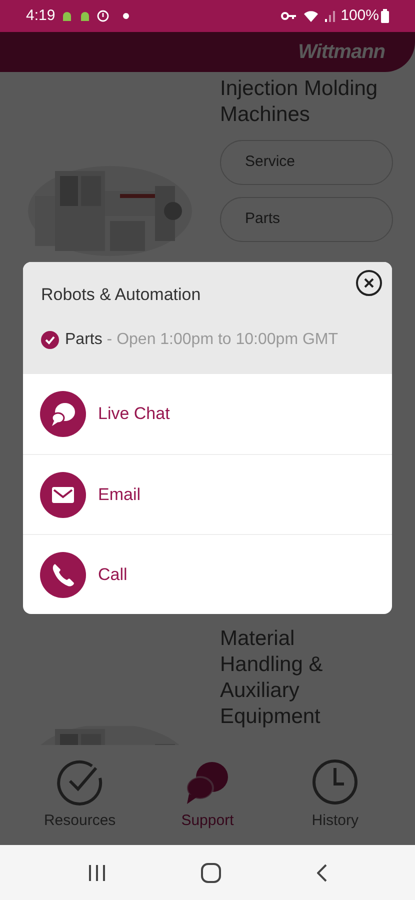 This screenshot has height=900, width=415. Describe the element at coordinates (322, 873) in the screenshot. I see `back-icon` at that location.